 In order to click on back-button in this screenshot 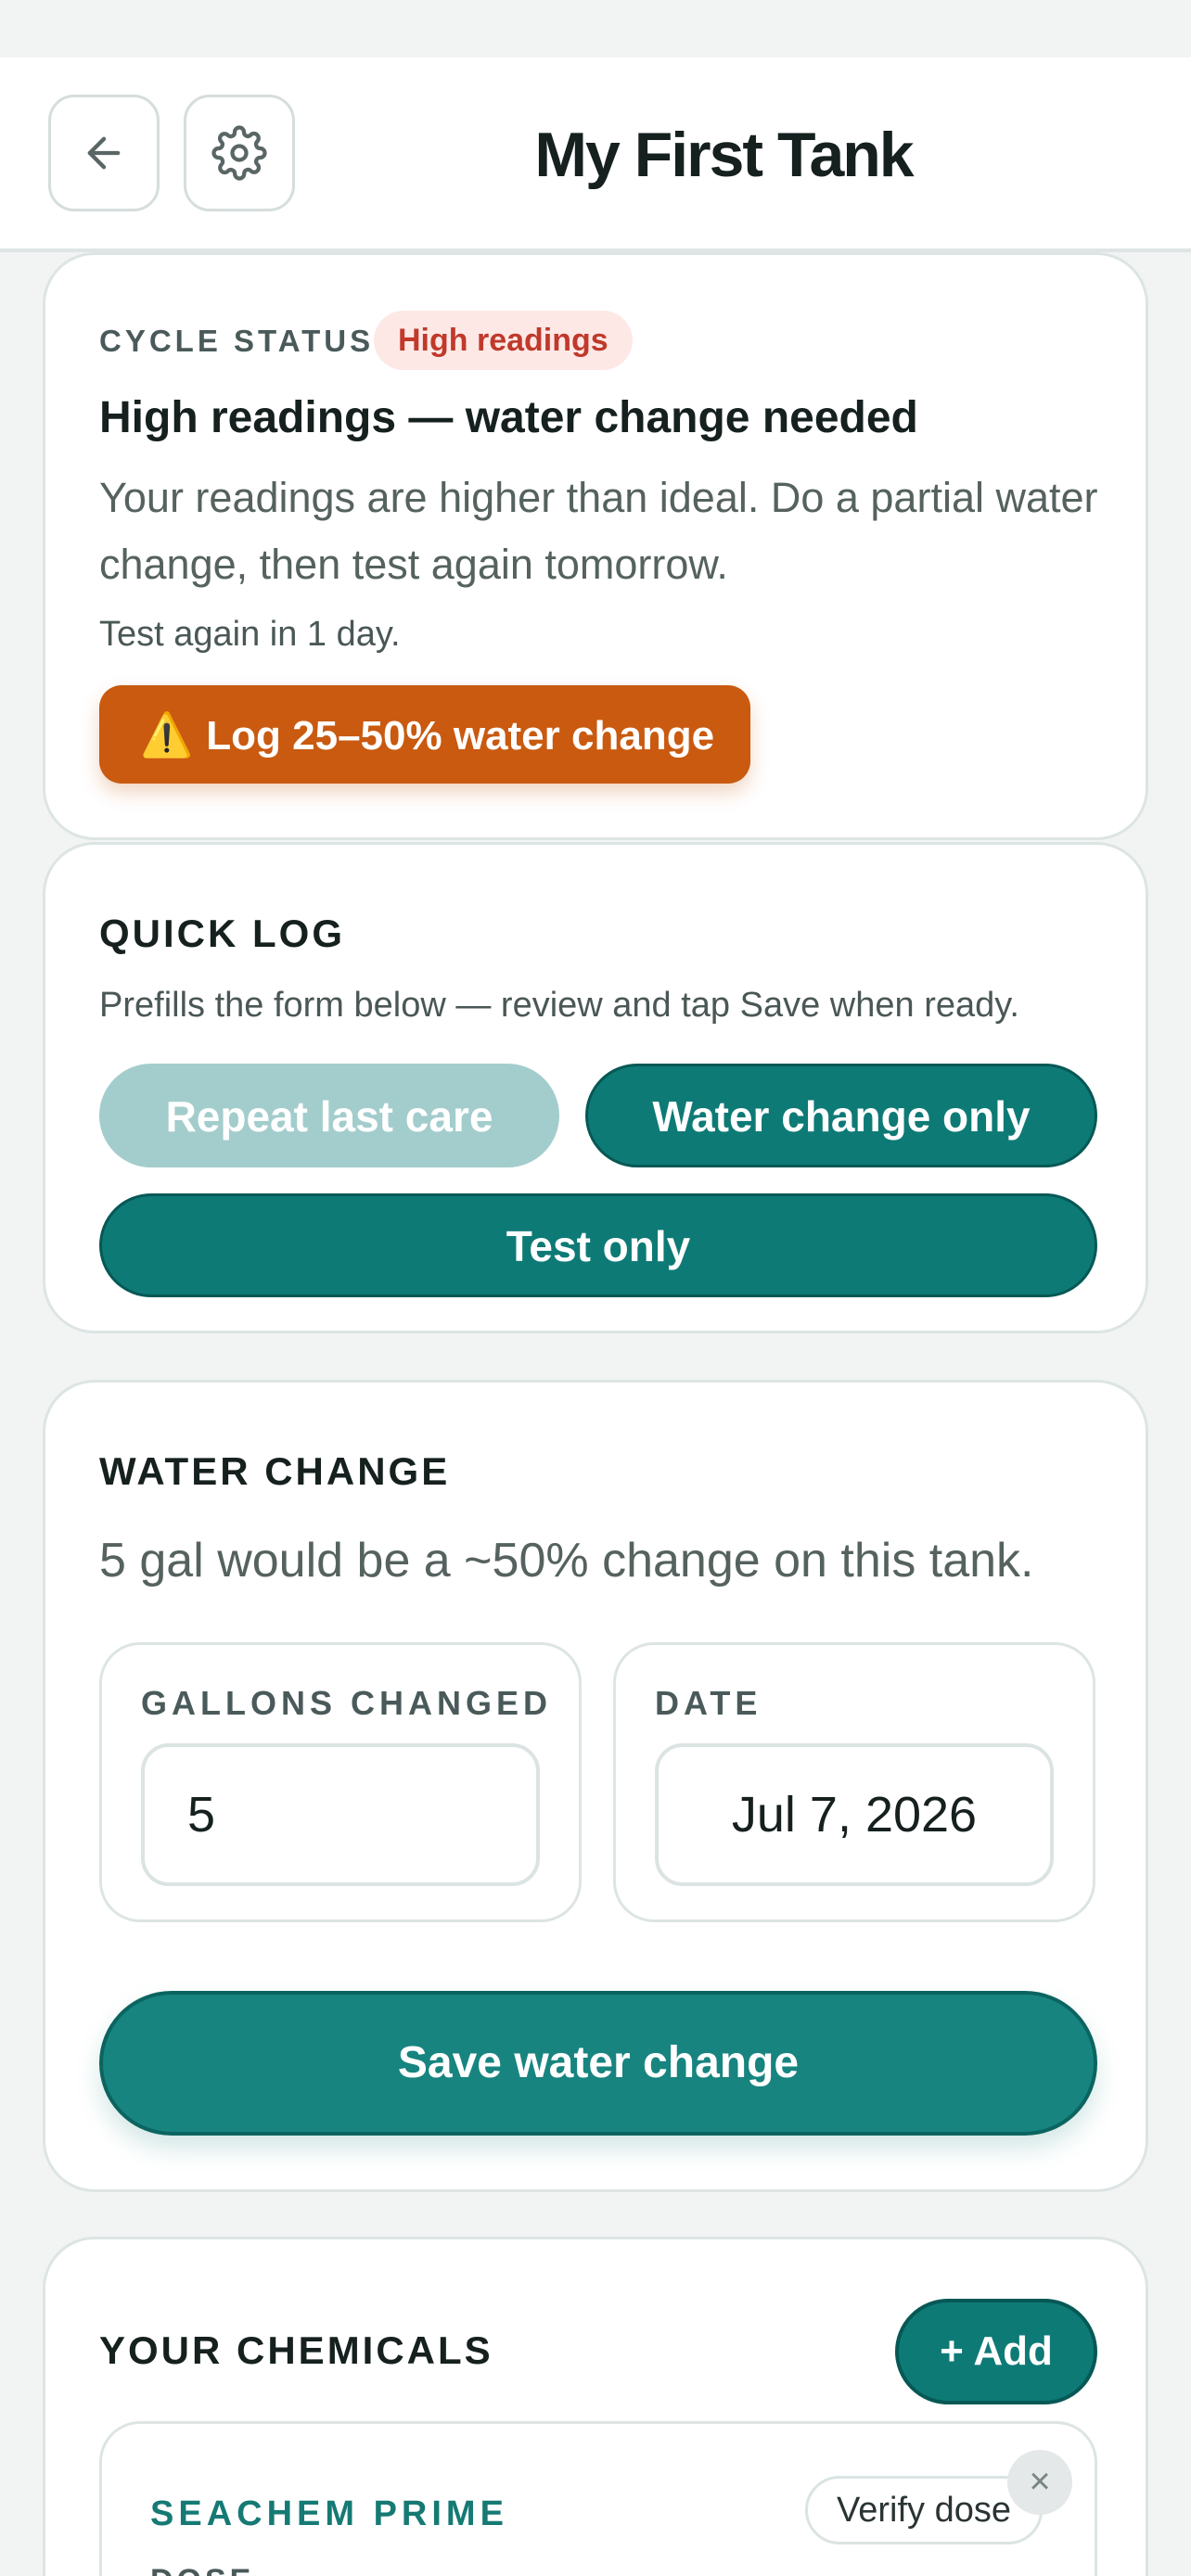, I will do `click(104, 153)`.